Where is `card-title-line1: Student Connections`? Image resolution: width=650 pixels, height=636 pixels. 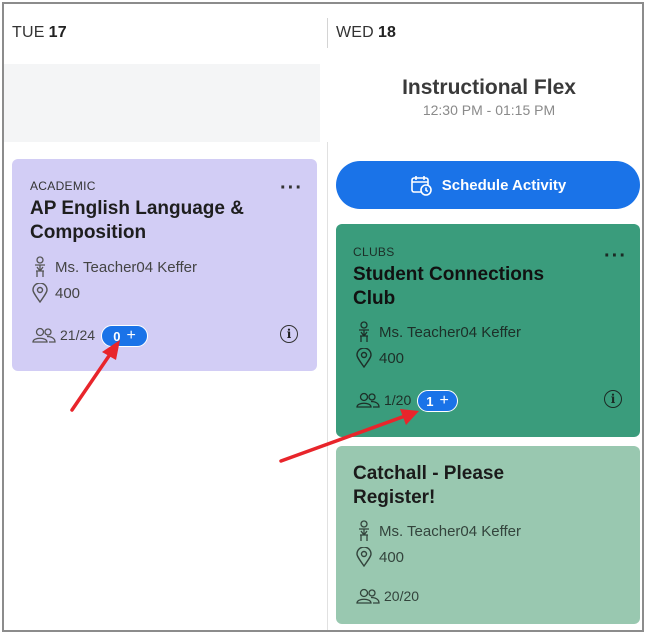
card-title-line1: Student Connections is located at coordinates (449, 274).